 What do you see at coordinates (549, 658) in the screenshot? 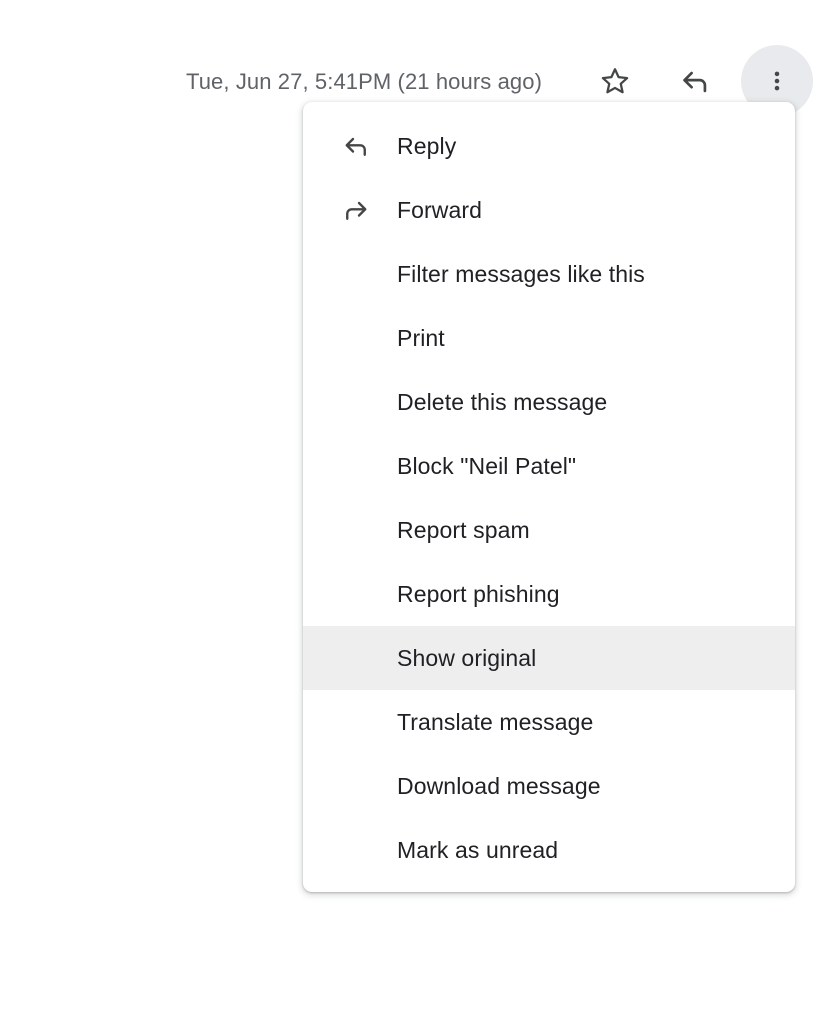
I see `menu-item-show-original: Show original` at bounding box center [549, 658].